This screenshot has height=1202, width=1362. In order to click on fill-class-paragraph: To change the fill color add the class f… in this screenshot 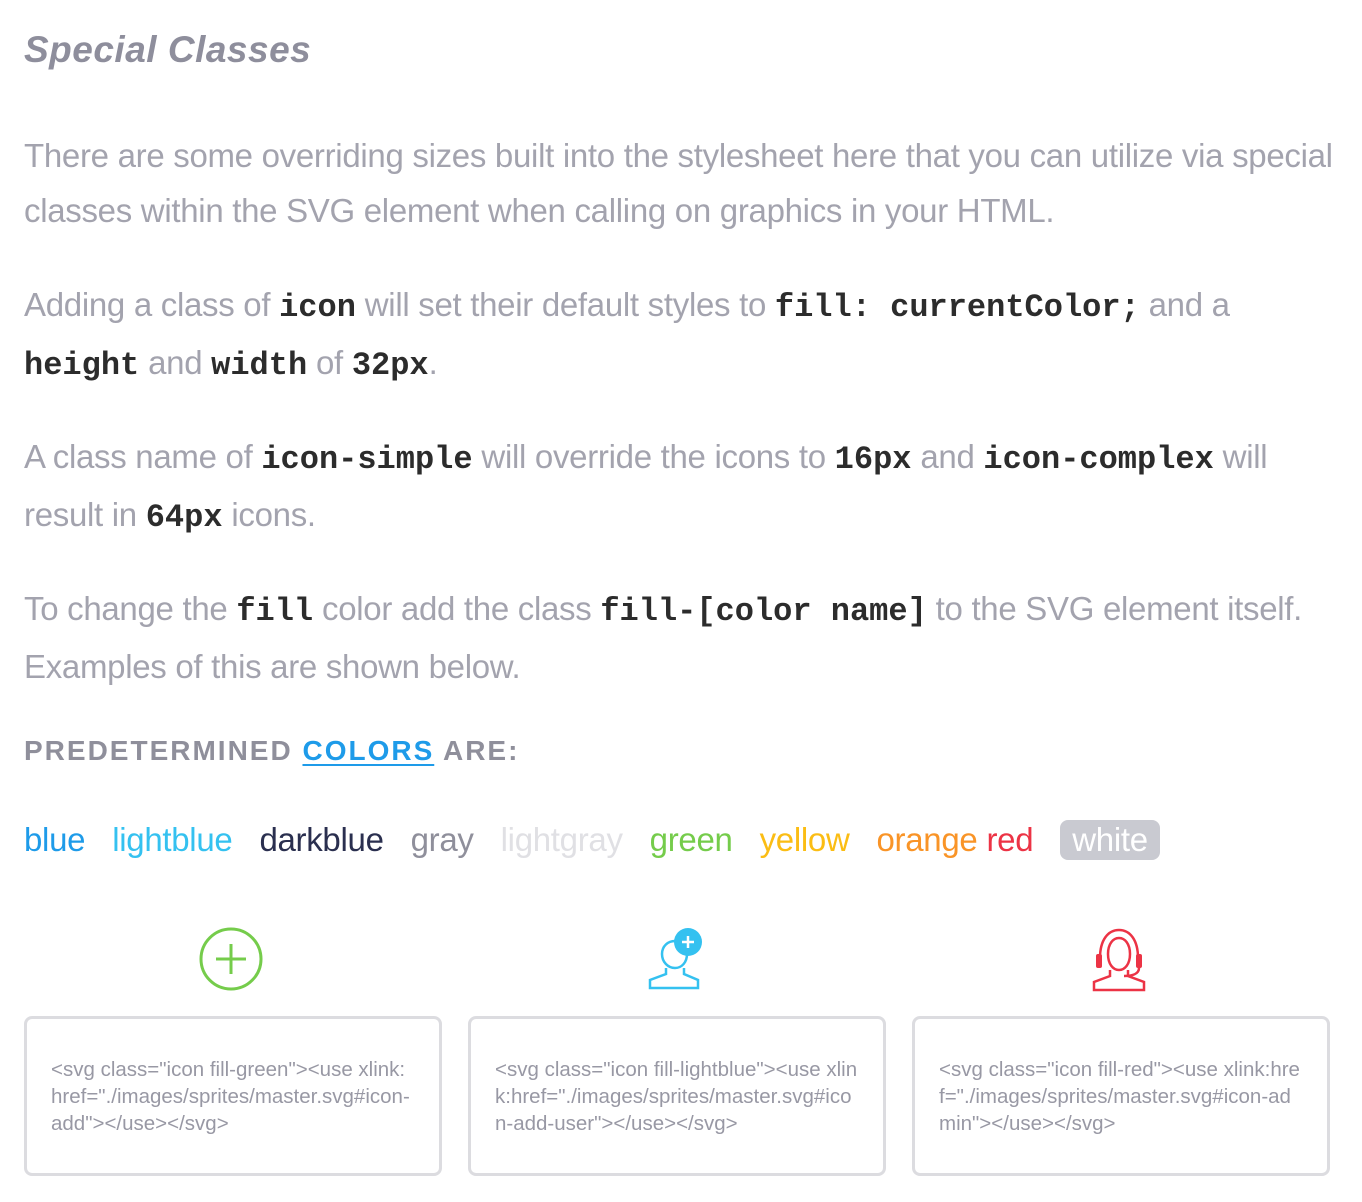, I will do `click(681, 637)`.